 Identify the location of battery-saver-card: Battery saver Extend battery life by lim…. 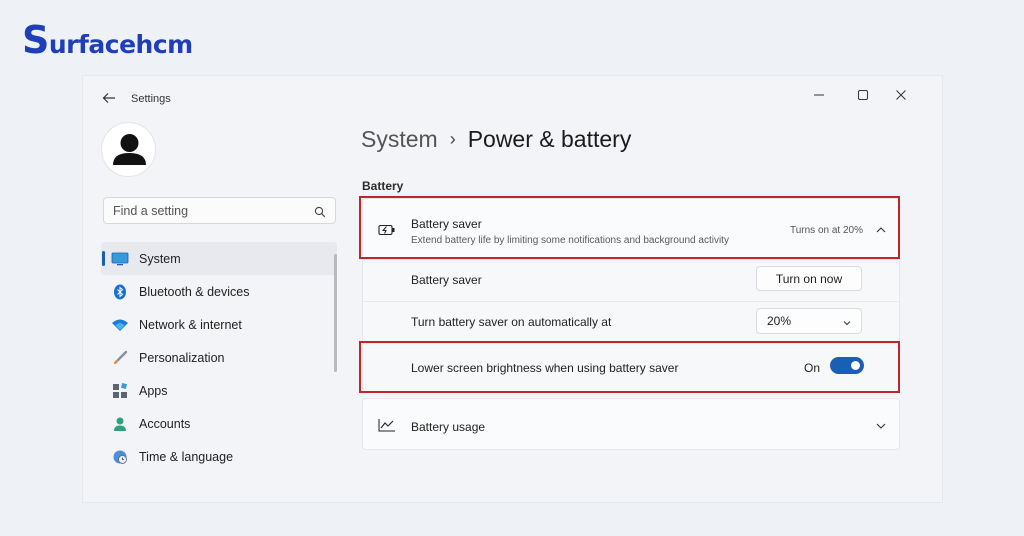
(631, 229).